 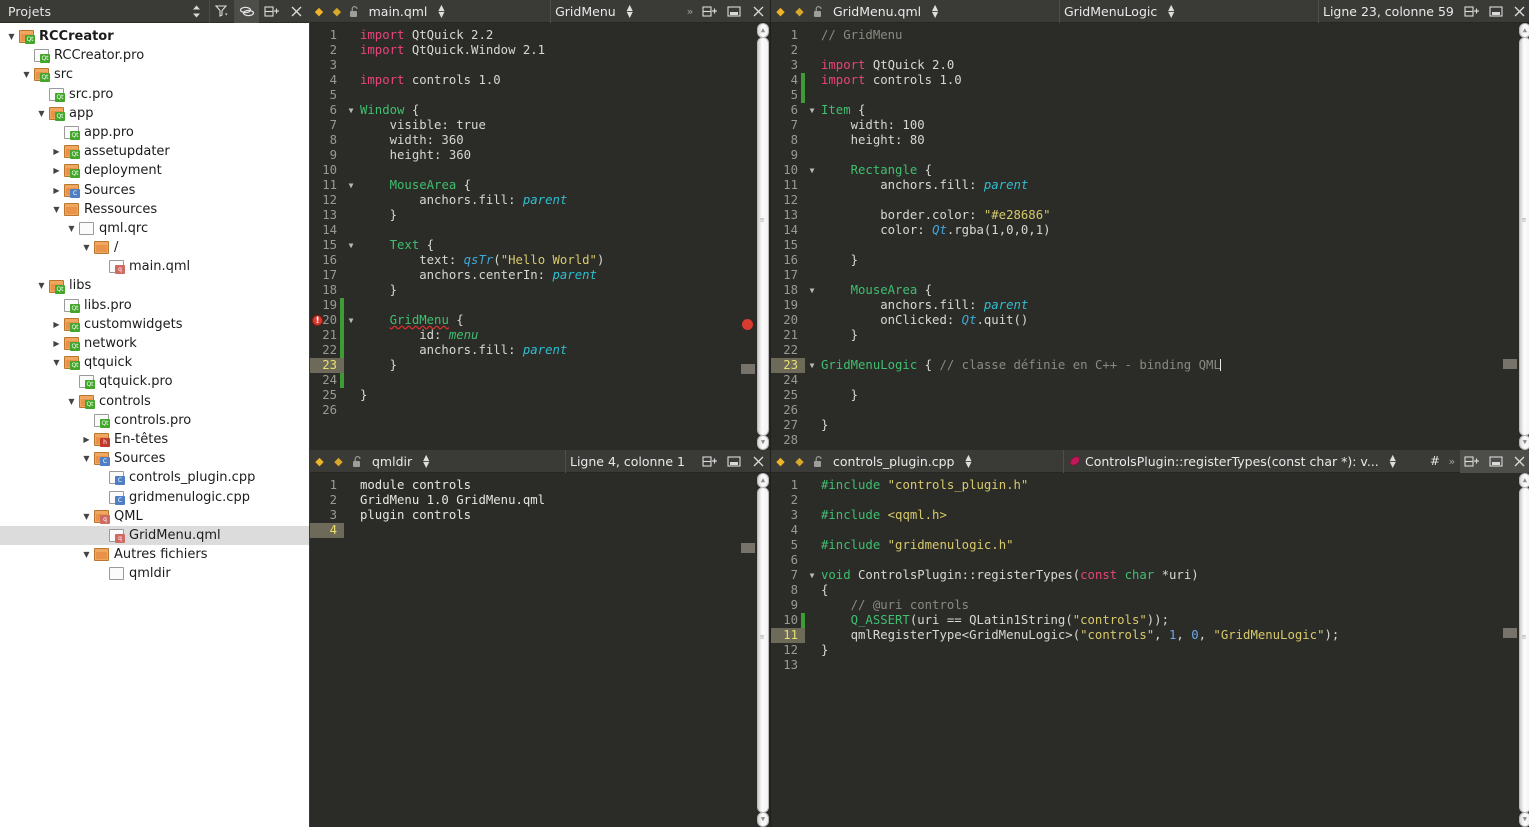 I want to click on code-line: 14 color: Qt.rgba(1,0,0,1), so click(x=1150, y=230).